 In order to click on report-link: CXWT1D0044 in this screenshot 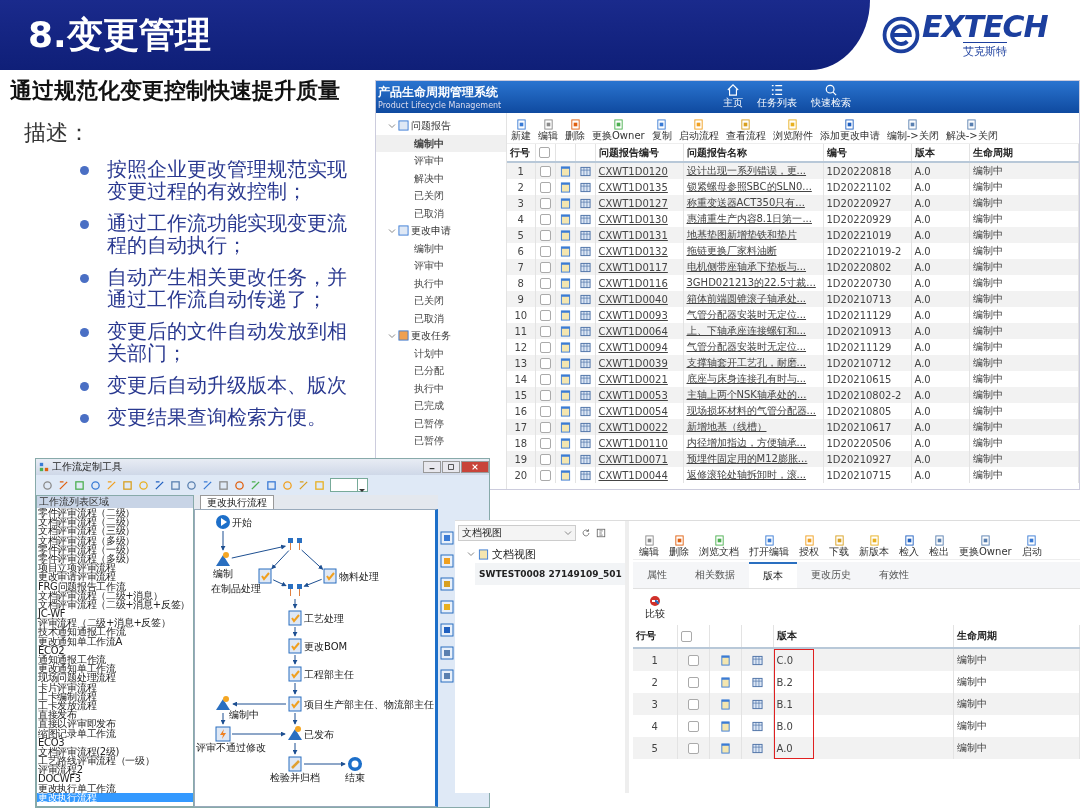, I will do `click(633, 475)`.